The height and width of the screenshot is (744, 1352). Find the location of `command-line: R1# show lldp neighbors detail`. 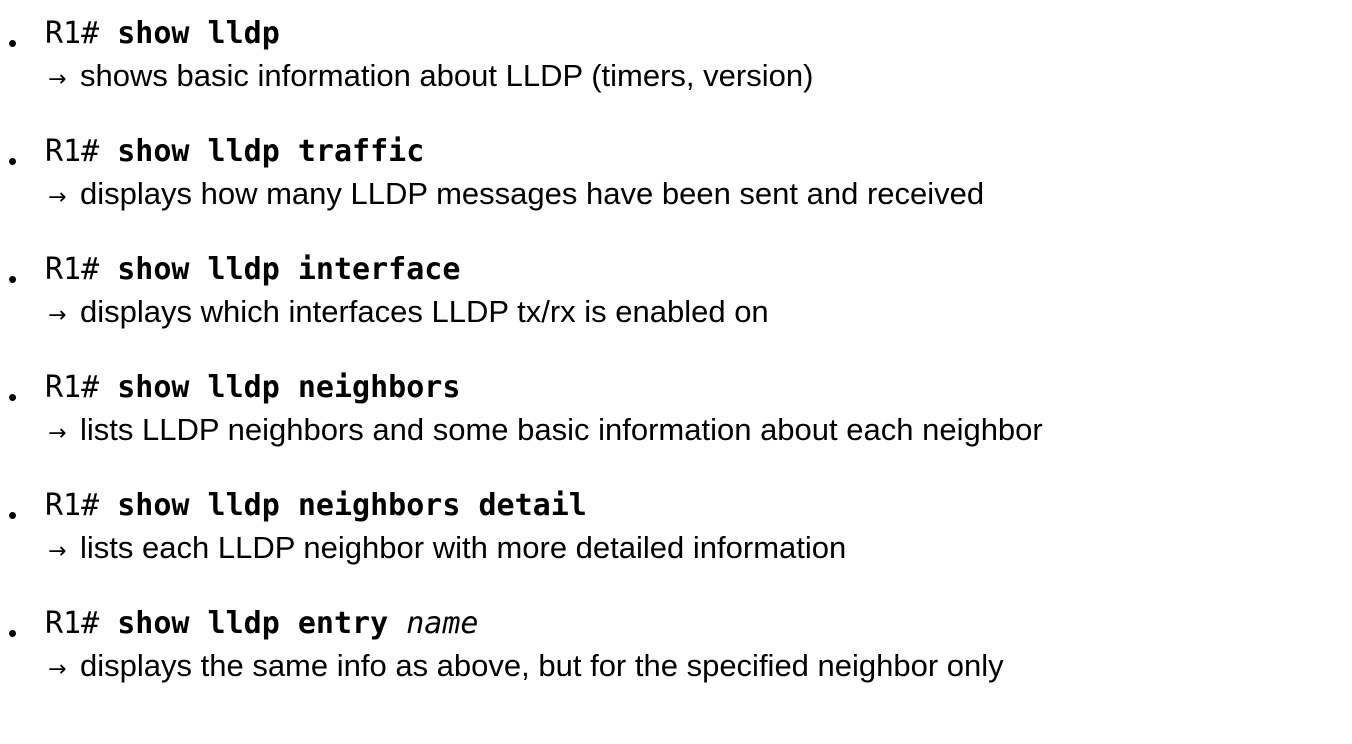

command-line: R1# show lldp neighbors detail is located at coordinates (316, 506).